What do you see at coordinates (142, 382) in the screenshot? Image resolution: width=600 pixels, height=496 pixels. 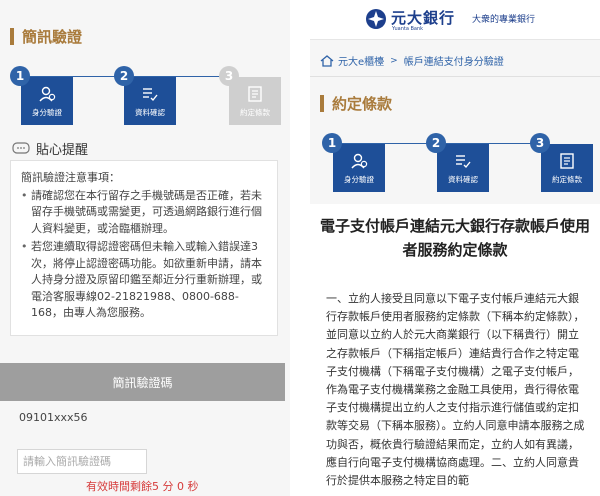 I see `sms-code-button: 簡訊驗證碼` at bounding box center [142, 382].